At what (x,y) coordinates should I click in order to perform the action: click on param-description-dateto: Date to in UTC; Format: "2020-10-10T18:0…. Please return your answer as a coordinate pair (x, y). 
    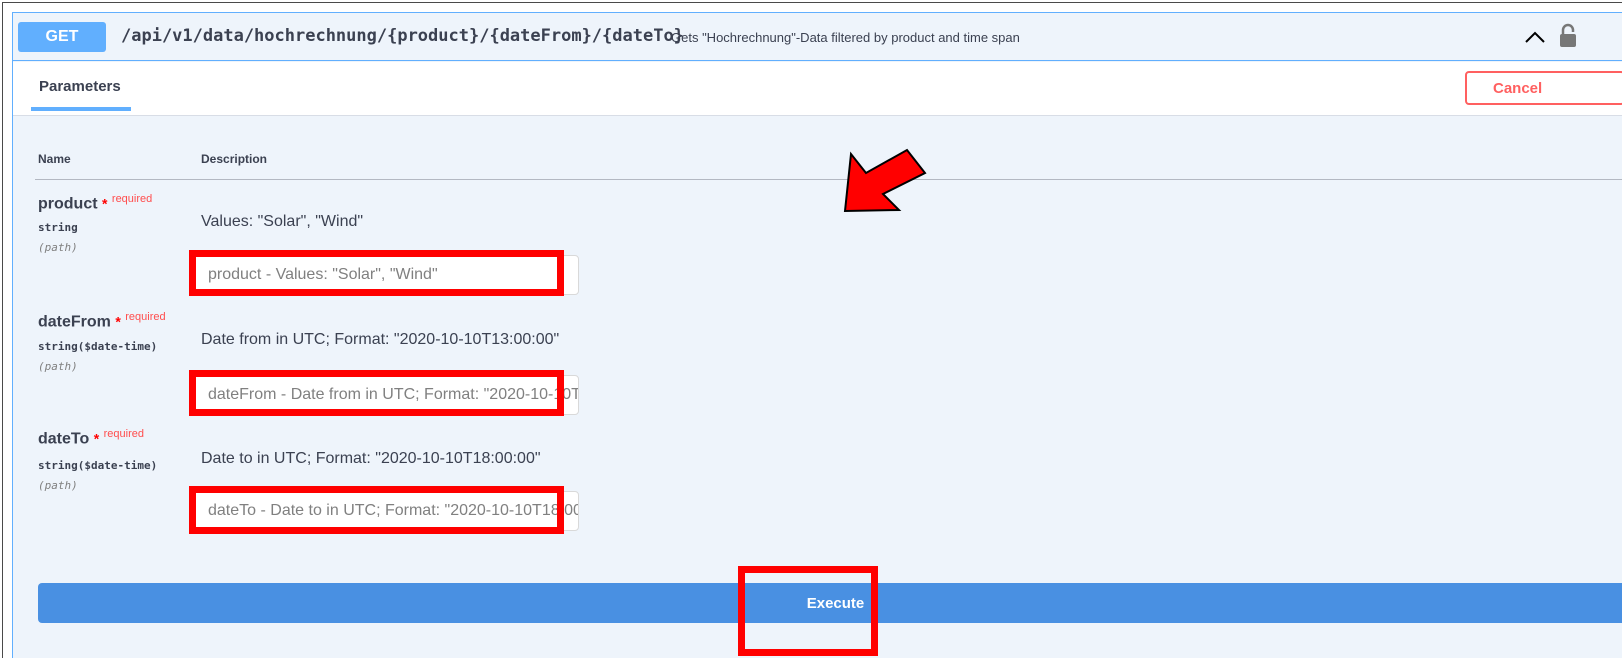
    Looking at the image, I should click on (371, 458).